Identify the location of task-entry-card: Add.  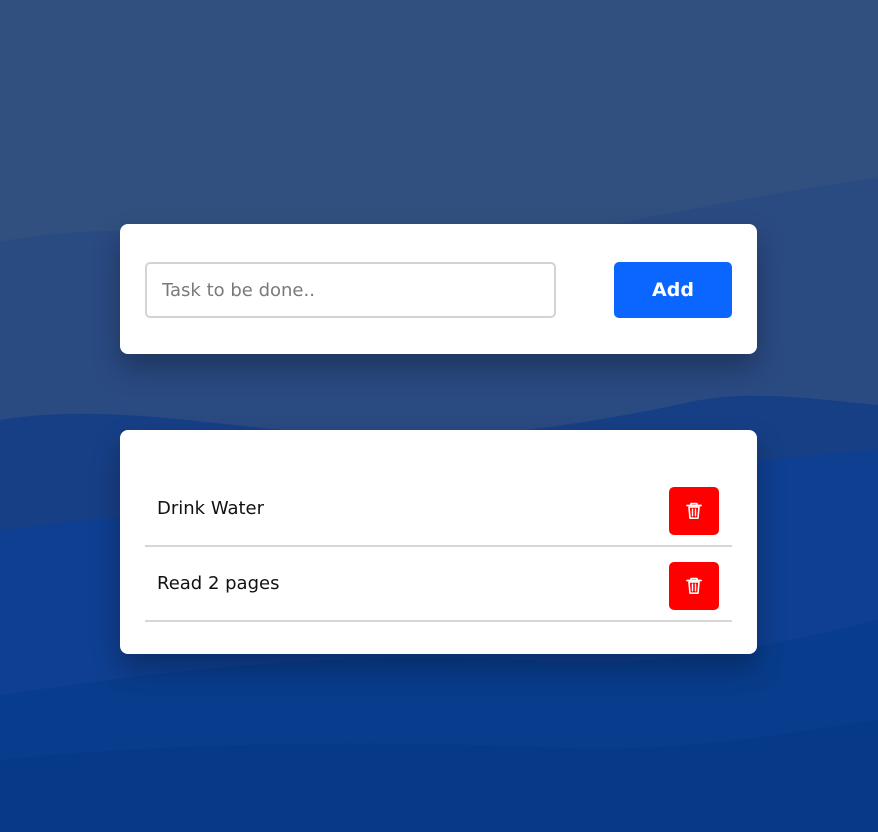
(438, 289).